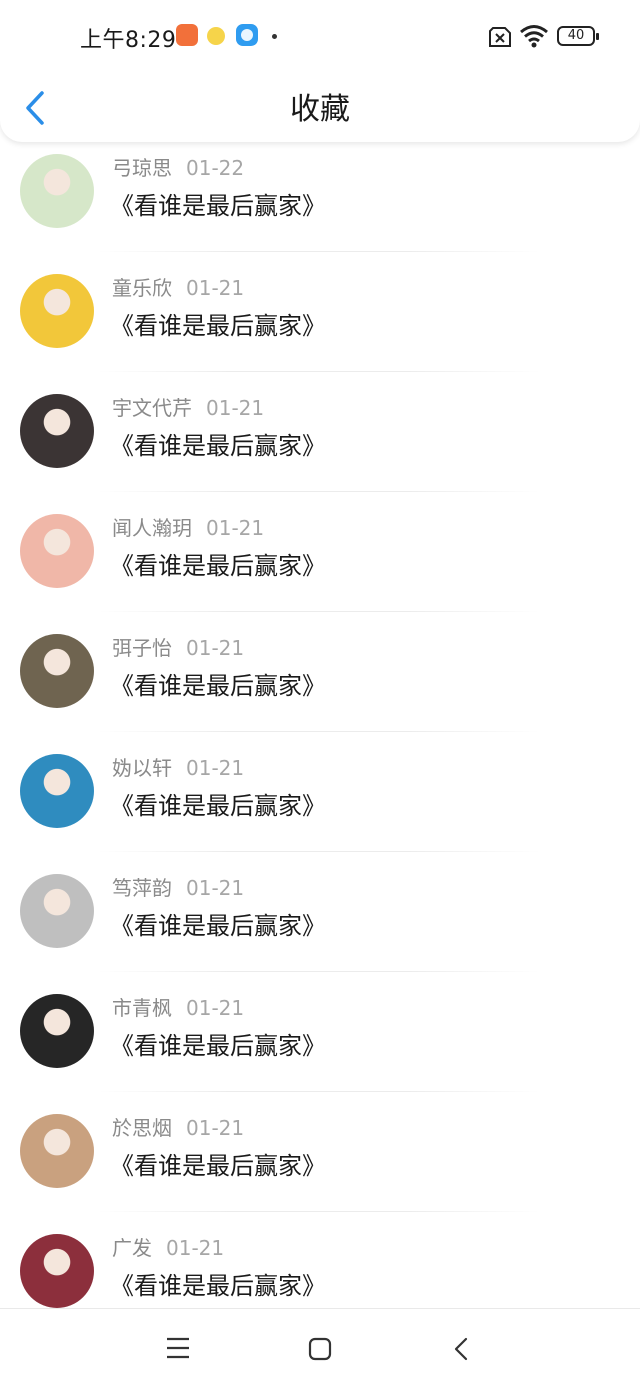  I want to click on list-item: 笃萍韵 01-21 《看谁是最后赢家》, so click(320, 912).